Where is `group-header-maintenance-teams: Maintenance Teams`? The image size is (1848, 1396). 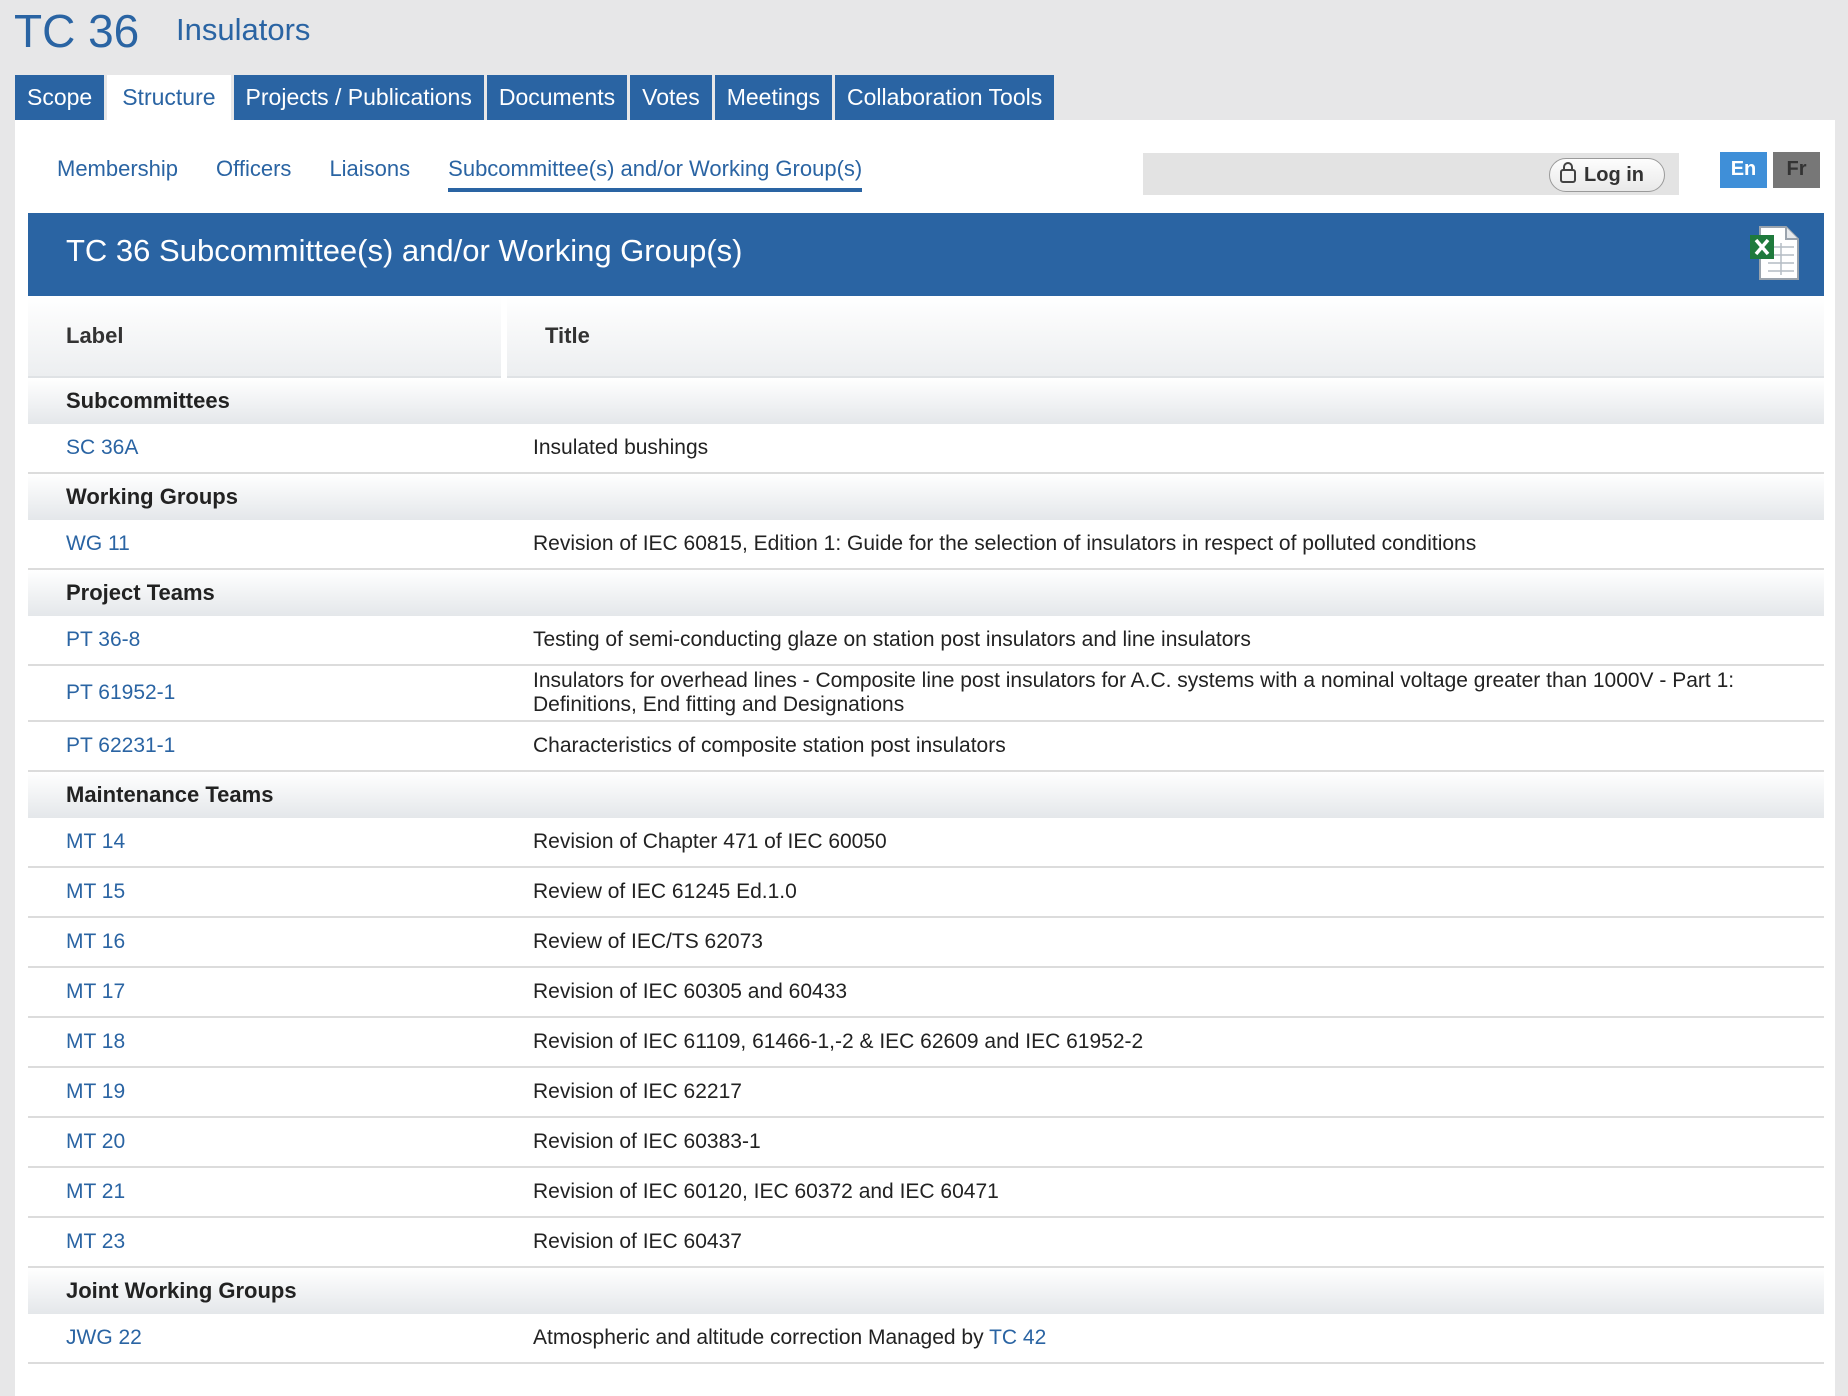
group-header-maintenance-teams: Maintenance Teams is located at coordinates (926, 794).